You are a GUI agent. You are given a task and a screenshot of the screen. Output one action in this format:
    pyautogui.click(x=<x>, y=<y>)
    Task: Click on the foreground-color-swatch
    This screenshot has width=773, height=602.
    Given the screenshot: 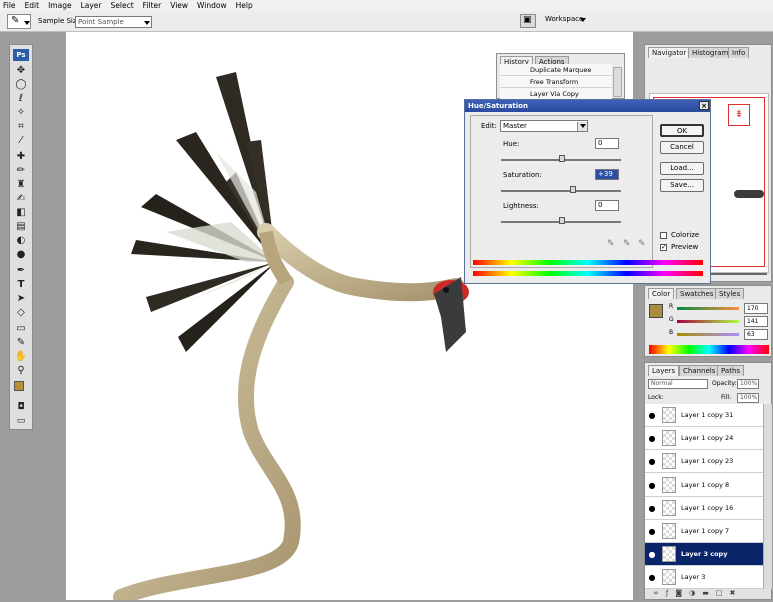 What is the action you would take?
    pyautogui.click(x=19, y=386)
    